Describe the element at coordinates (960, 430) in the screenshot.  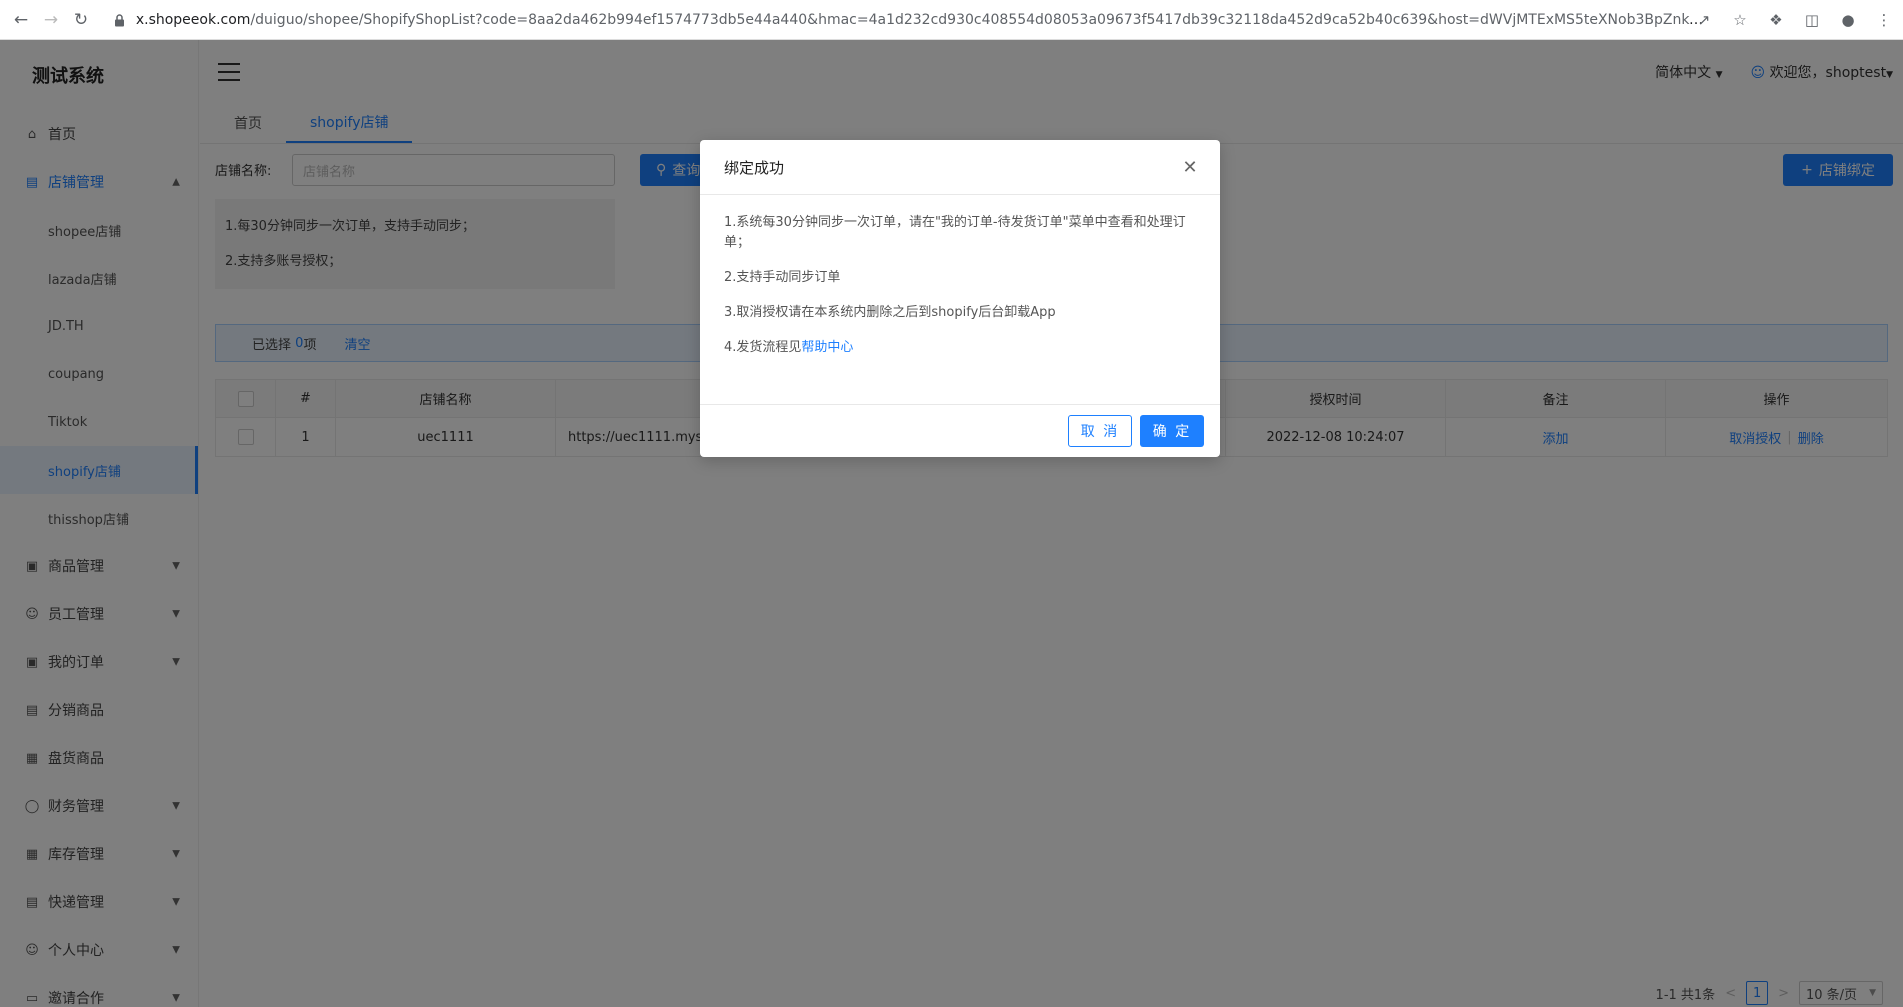
I see `dialog-footer: 取 消 确 定` at that location.